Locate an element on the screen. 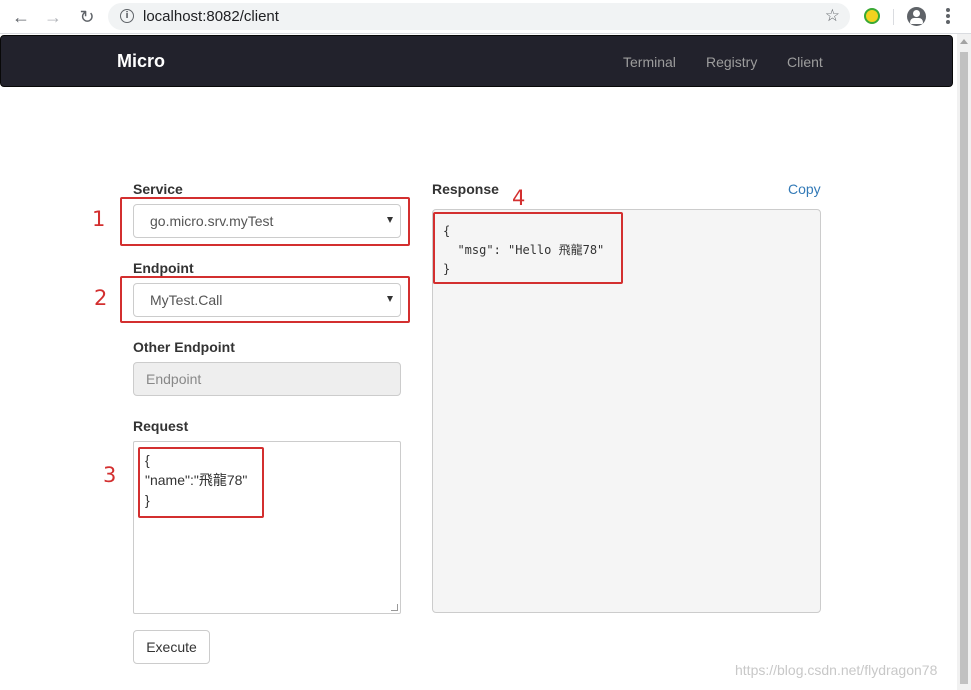 Image resolution: width=971 pixels, height=690 pixels. execute-button: Execute is located at coordinates (171, 647).